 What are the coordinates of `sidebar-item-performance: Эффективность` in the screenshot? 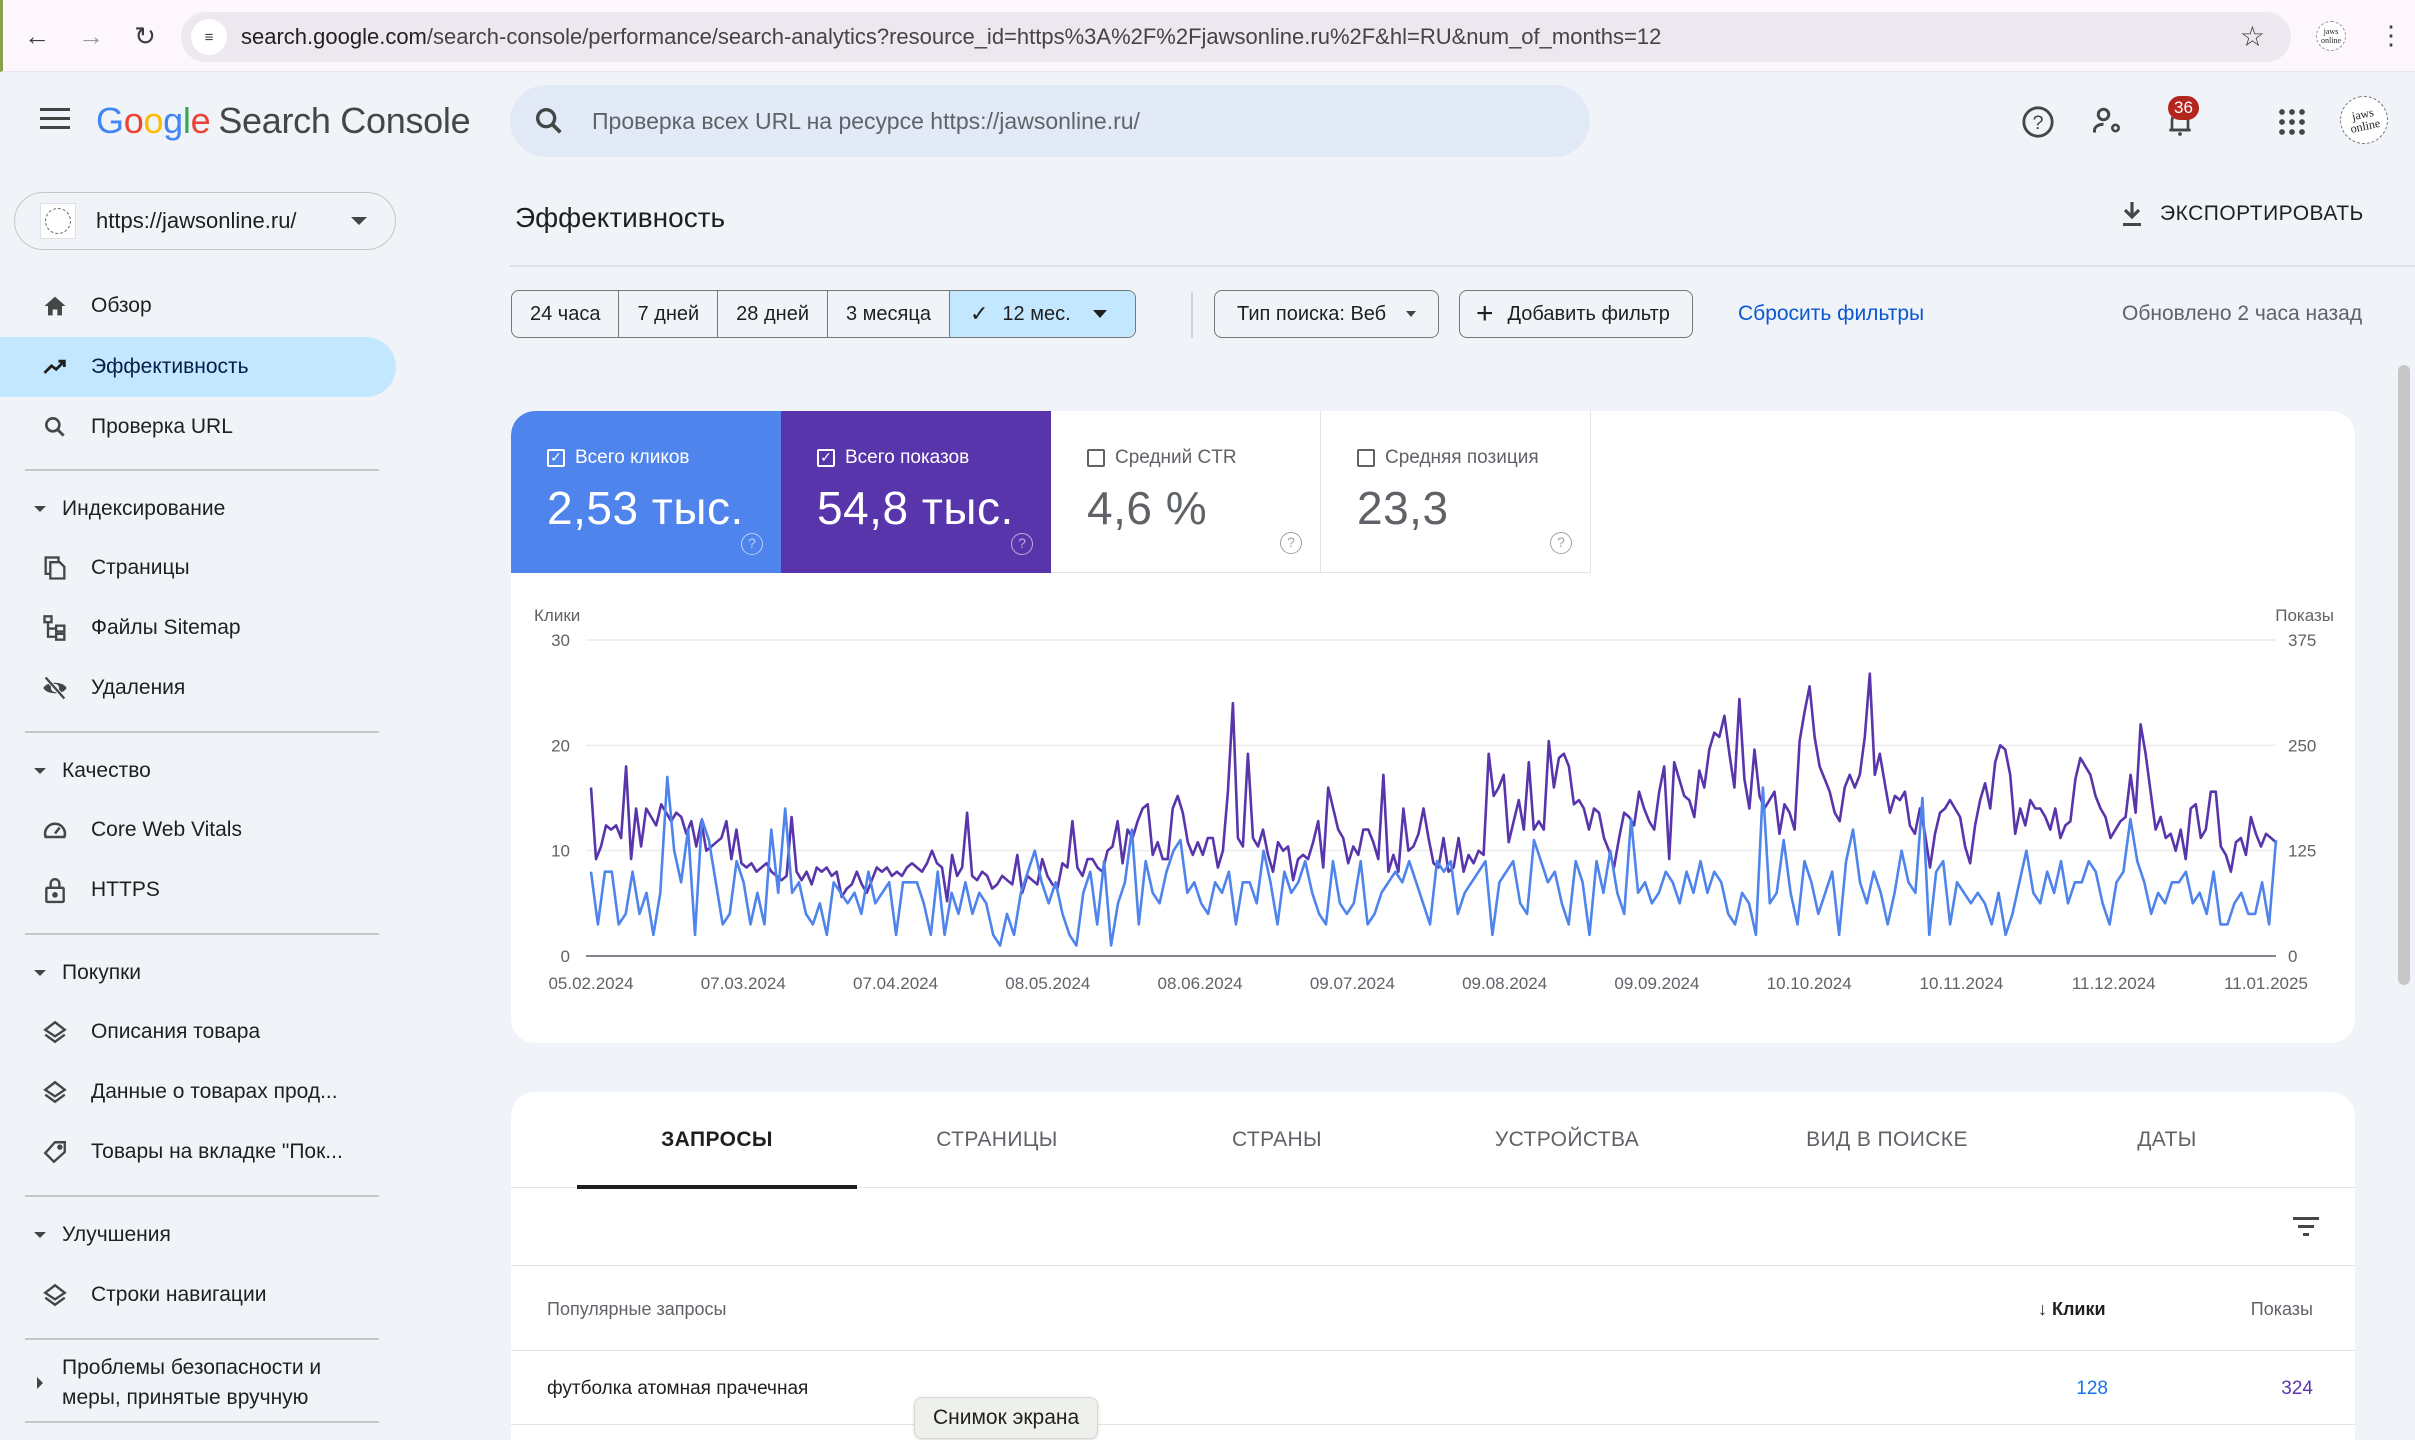 It's located at (198, 367).